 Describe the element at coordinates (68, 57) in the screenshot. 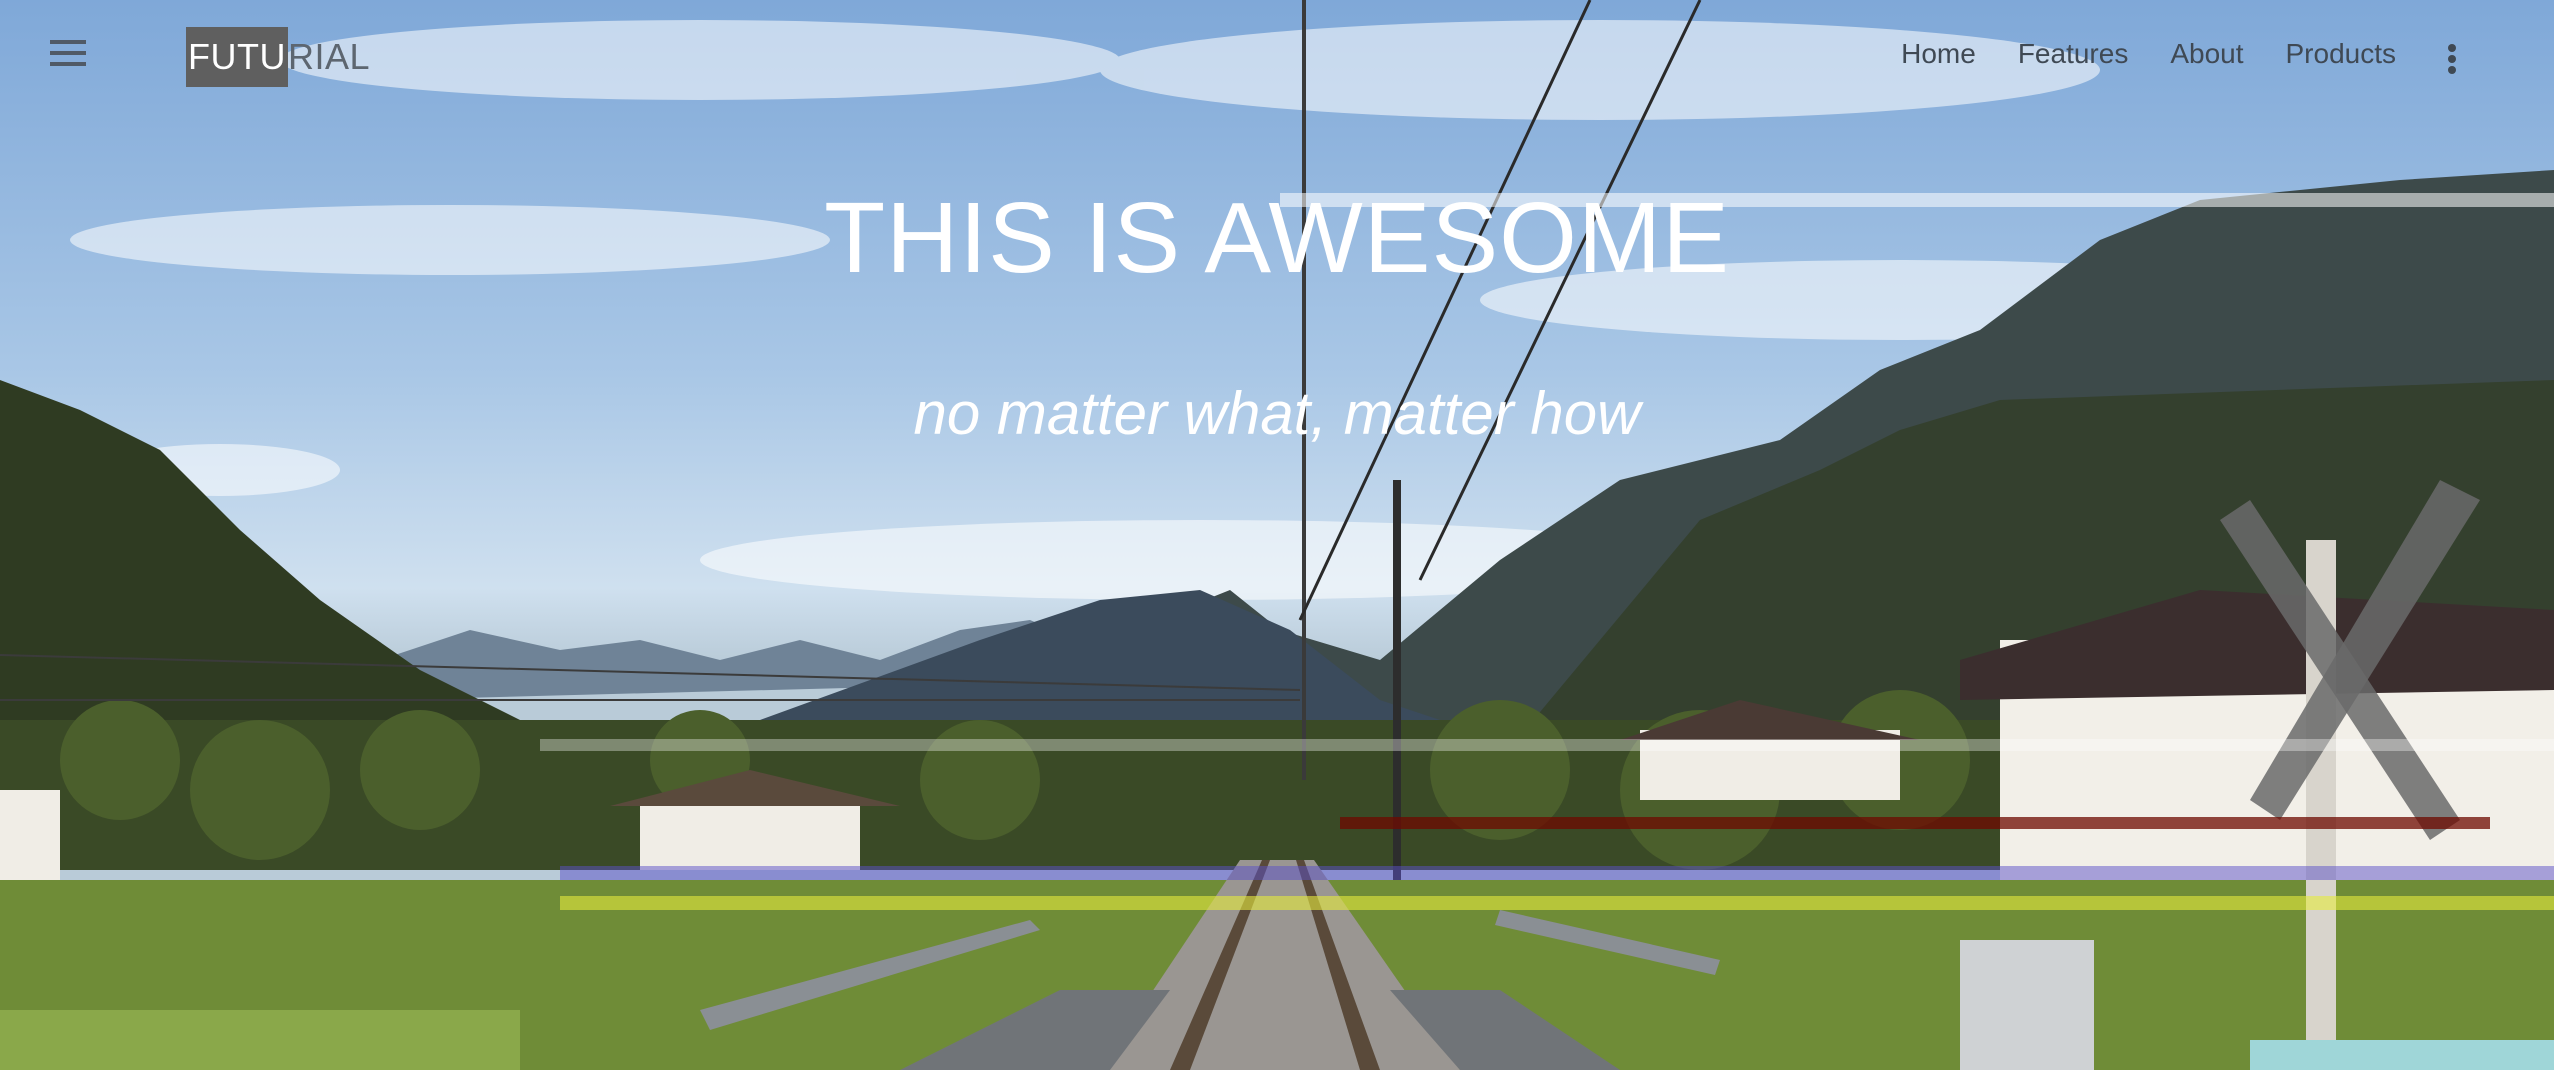

I see `hamburger-menu-icon` at that location.